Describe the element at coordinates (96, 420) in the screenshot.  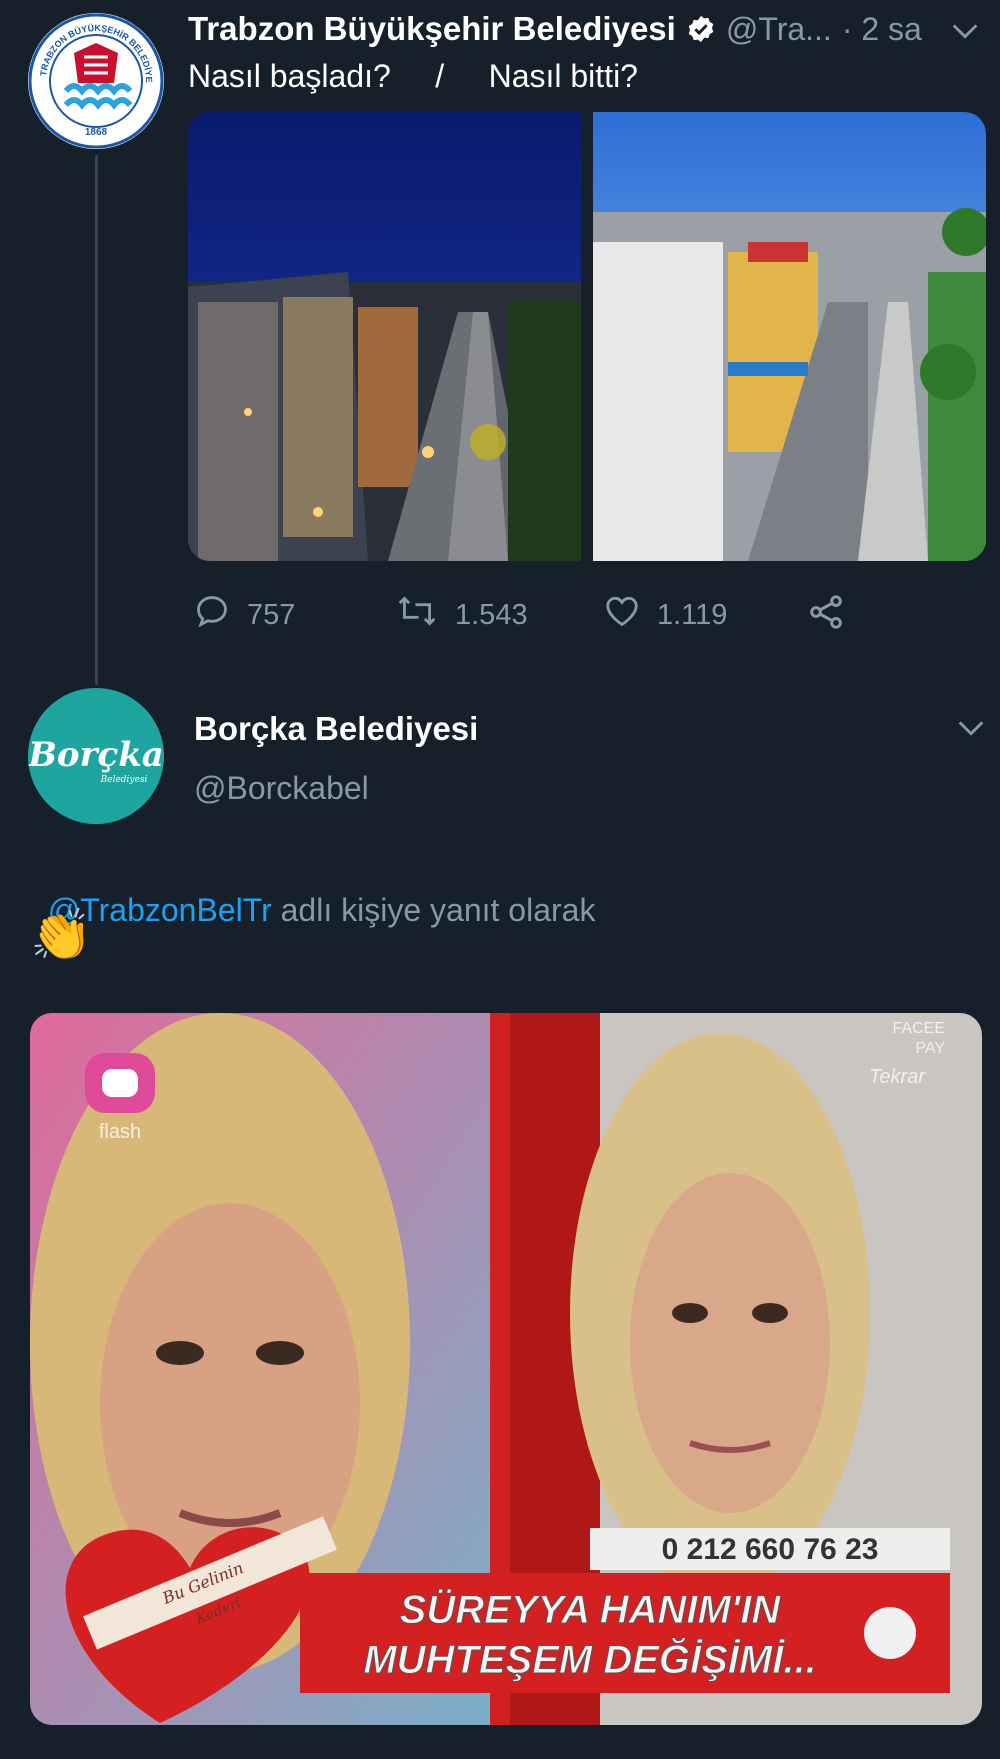
I see `thread-line` at that location.